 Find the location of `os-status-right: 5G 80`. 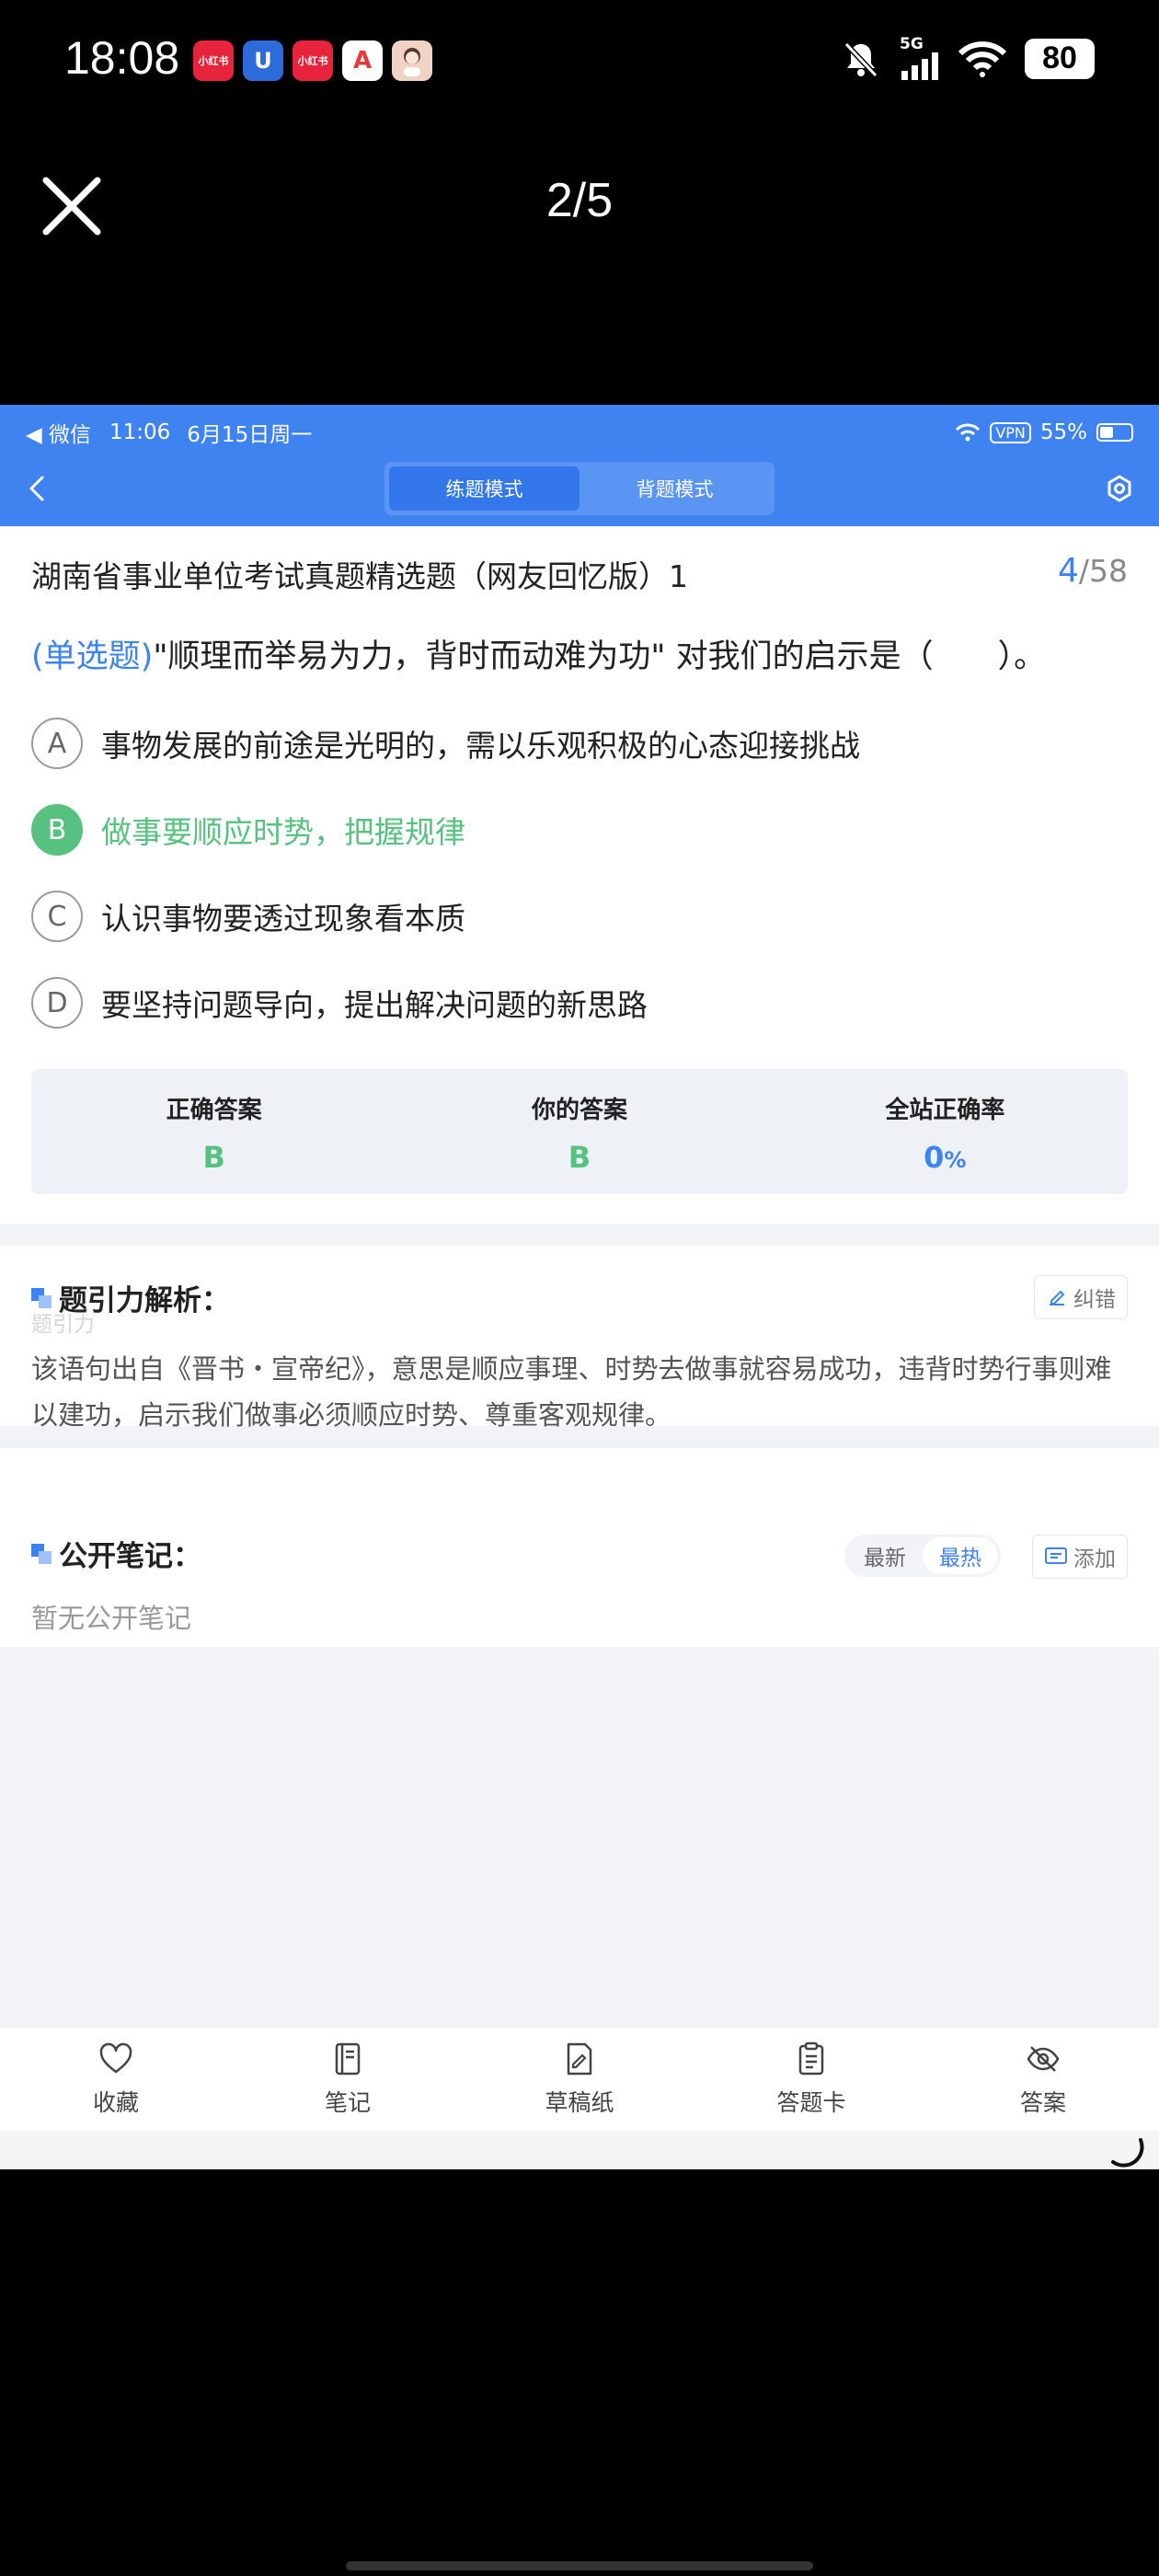

os-status-right: 5G 80 is located at coordinates (968, 58).